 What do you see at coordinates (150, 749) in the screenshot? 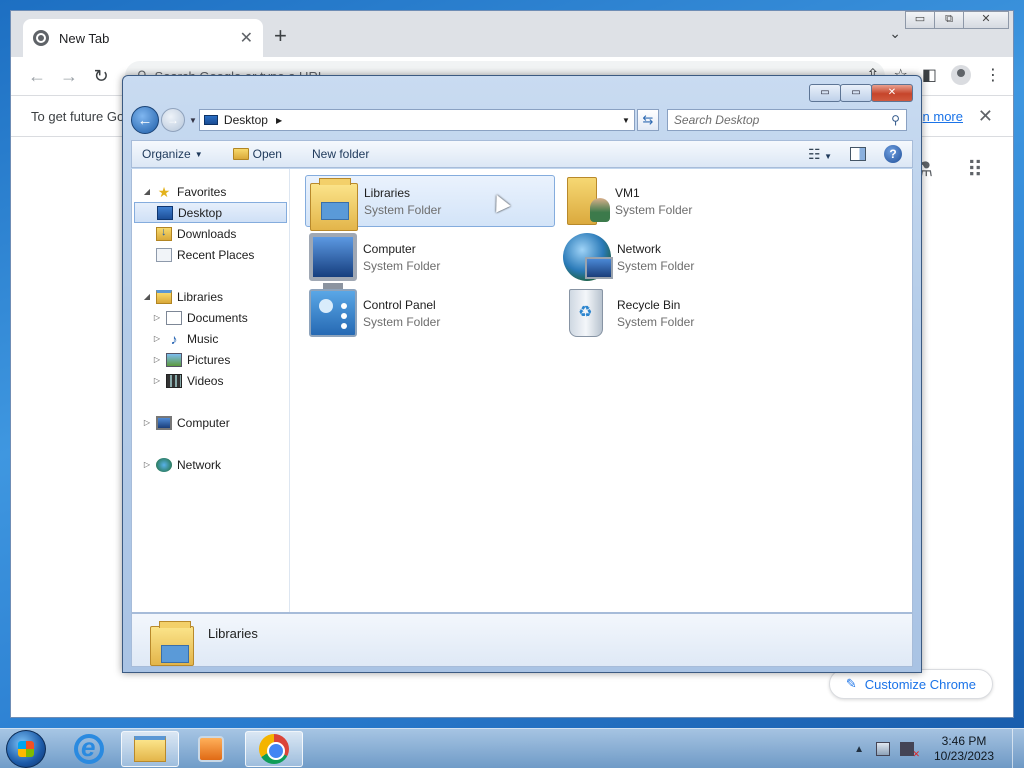
I see `taskbar-windows-explorer` at bounding box center [150, 749].